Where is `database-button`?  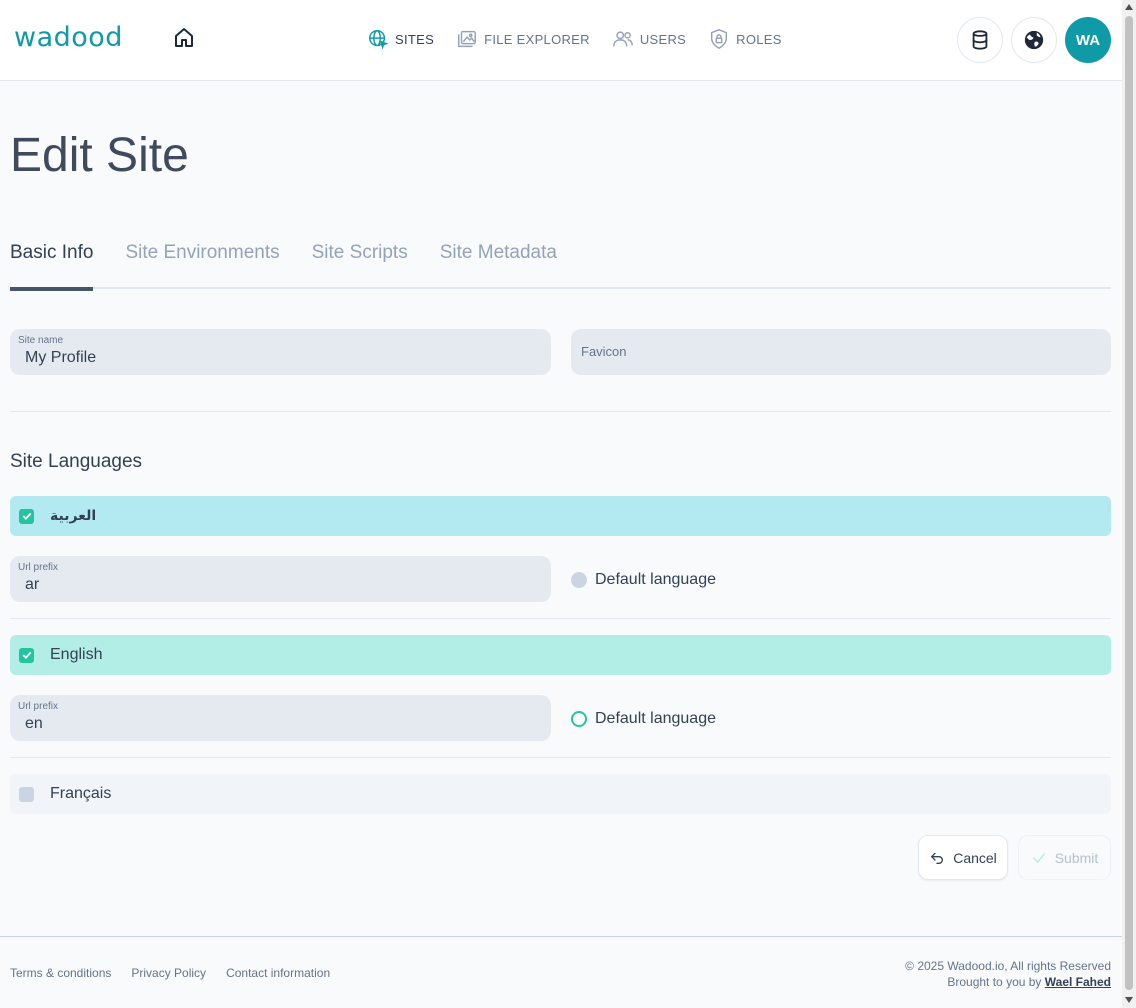
database-button is located at coordinates (980, 40).